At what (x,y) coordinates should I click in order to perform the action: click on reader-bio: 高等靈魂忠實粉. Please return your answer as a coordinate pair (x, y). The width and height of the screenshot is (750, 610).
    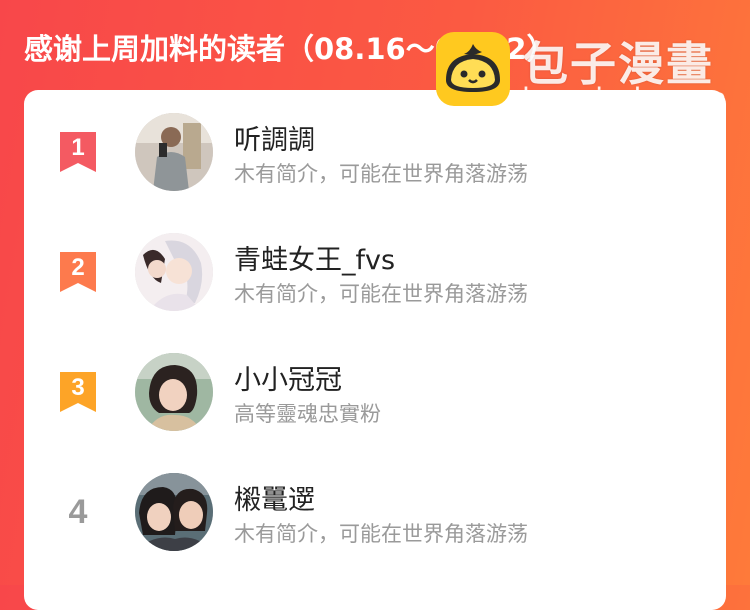
    Looking at the image, I should click on (307, 414).